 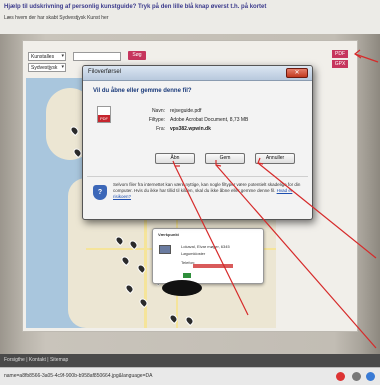 I want to click on search-button: Søg, so click(x=137, y=55).